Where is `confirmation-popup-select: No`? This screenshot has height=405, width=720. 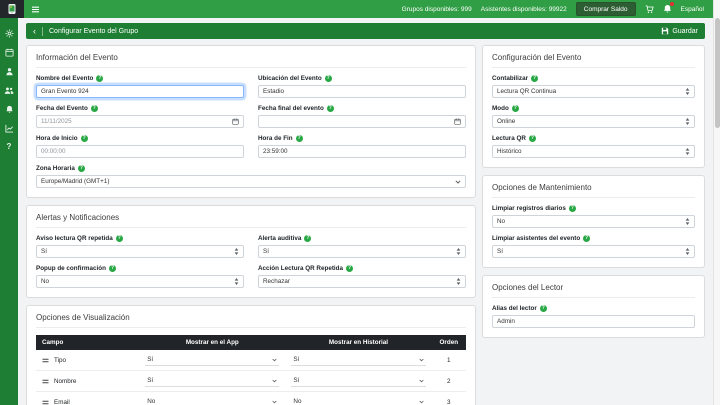 confirmation-popup-select: No is located at coordinates (140, 281).